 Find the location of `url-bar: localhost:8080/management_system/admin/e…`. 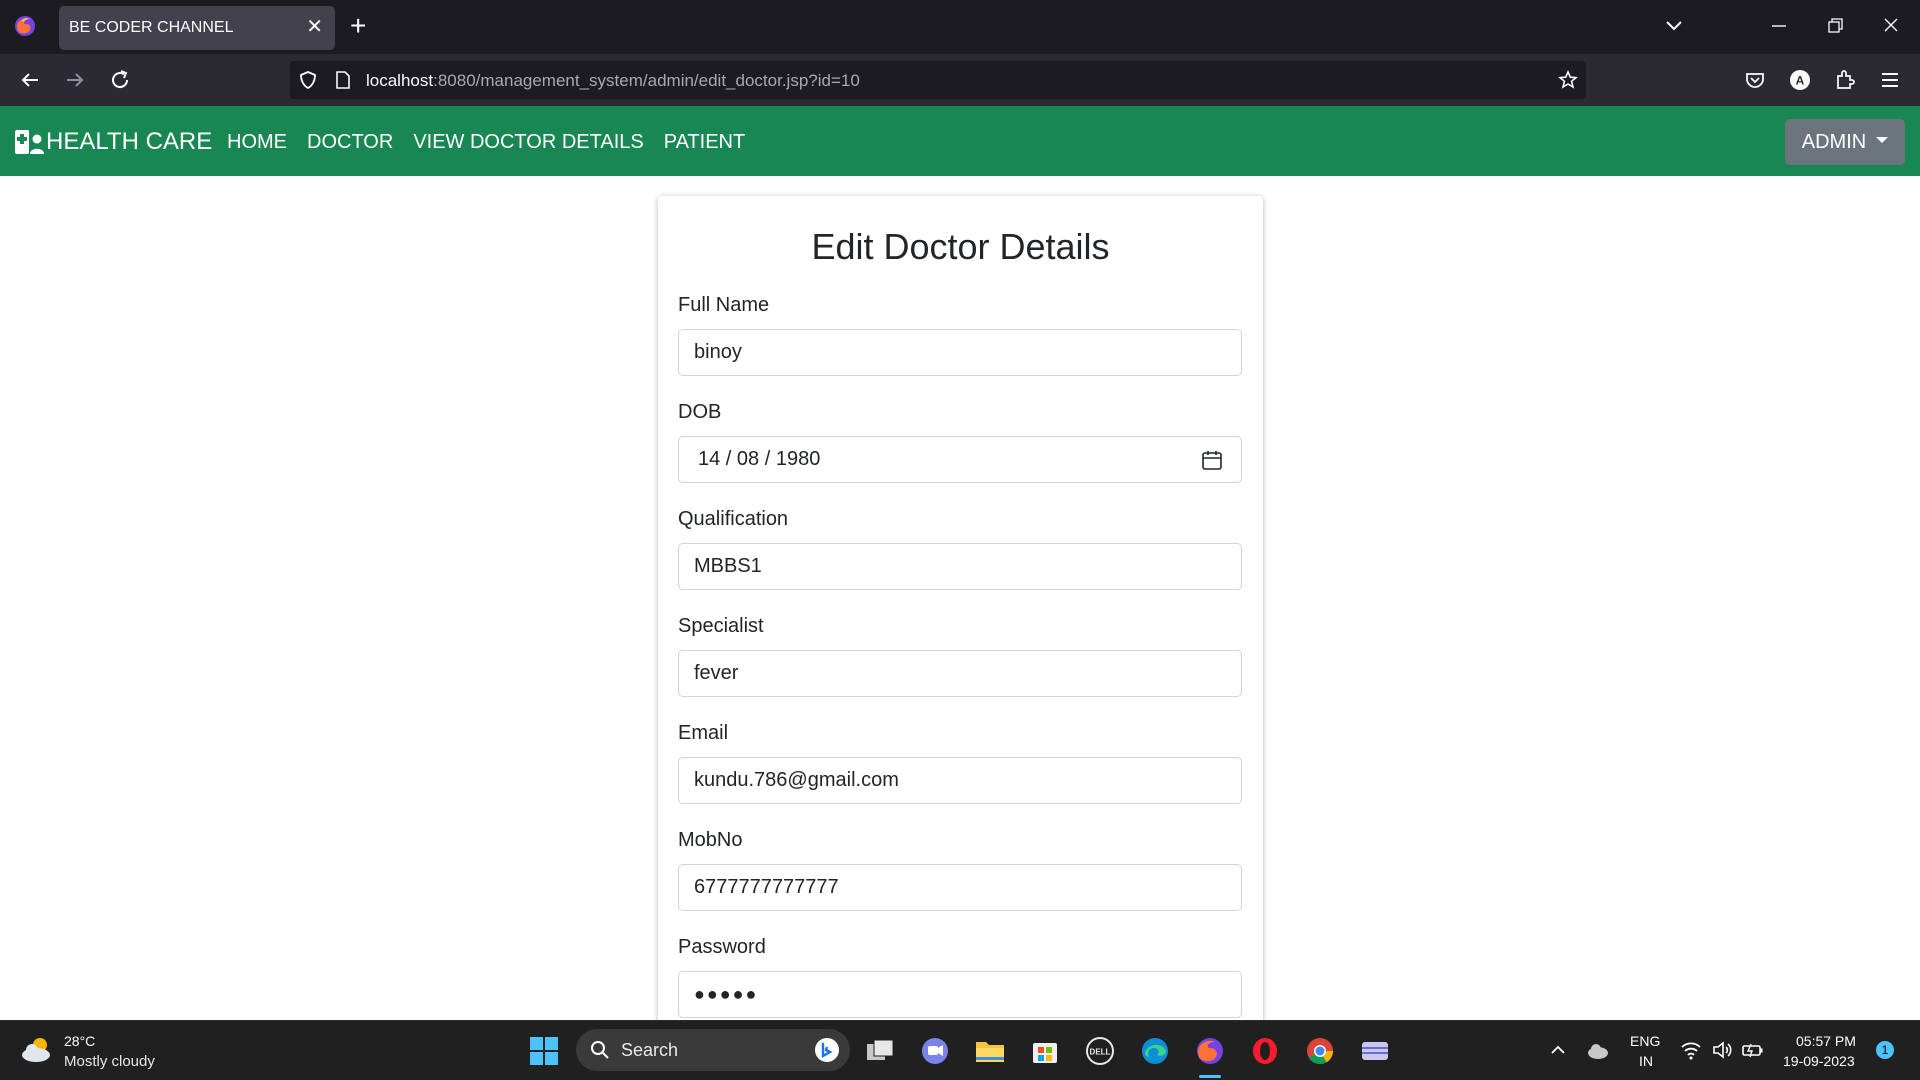

url-bar: localhost:8080/management_system/admin/e… is located at coordinates (938, 80).